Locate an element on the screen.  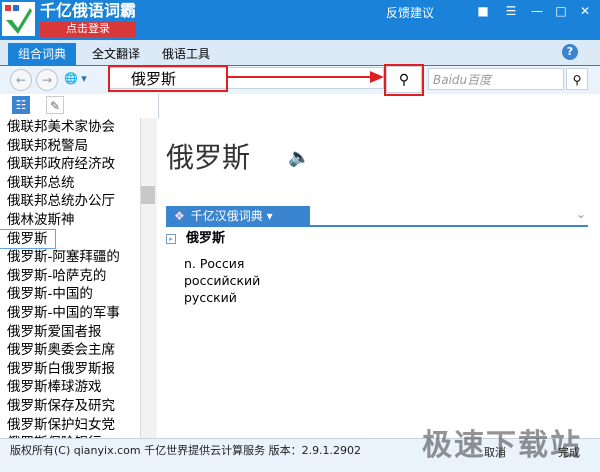
word-list-item: 俄罗斯-阿塞拜疆的 is located at coordinates (70, 257).